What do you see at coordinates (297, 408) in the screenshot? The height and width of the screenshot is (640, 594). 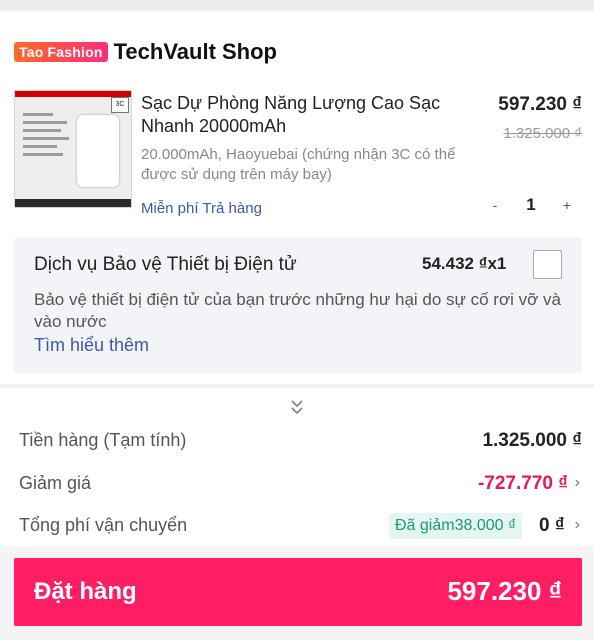 I see `chevron-double-down-icon` at bounding box center [297, 408].